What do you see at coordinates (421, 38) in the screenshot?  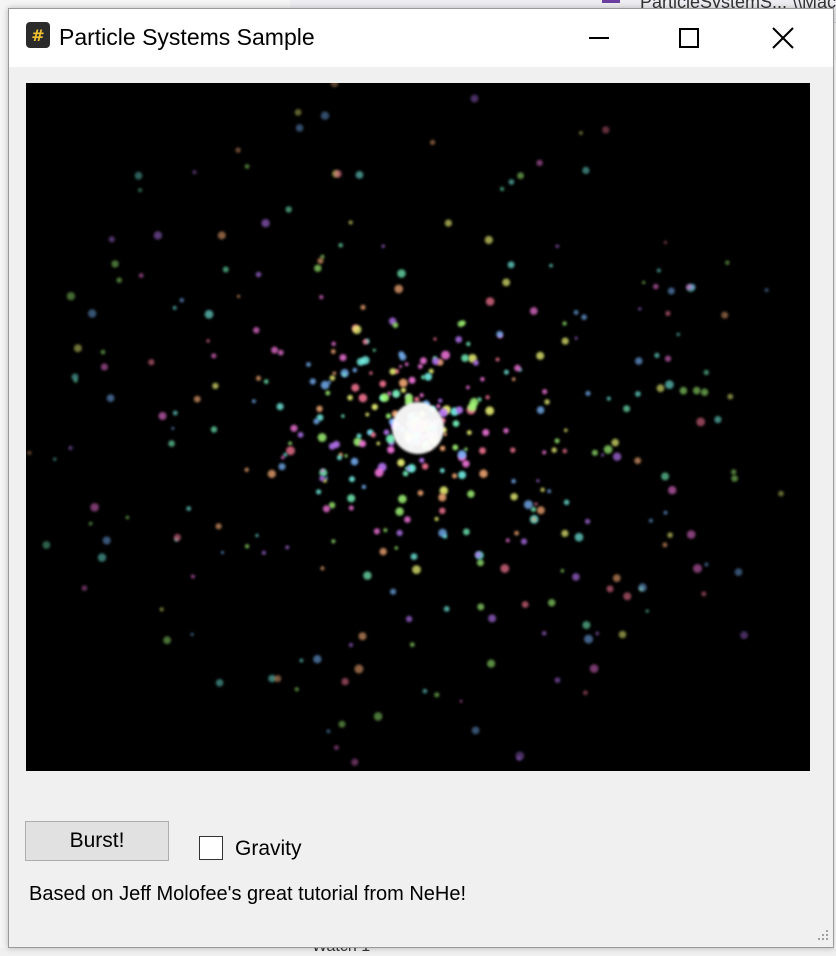 I see `title-bar: # Particle Systems Sample` at bounding box center [421, 38].